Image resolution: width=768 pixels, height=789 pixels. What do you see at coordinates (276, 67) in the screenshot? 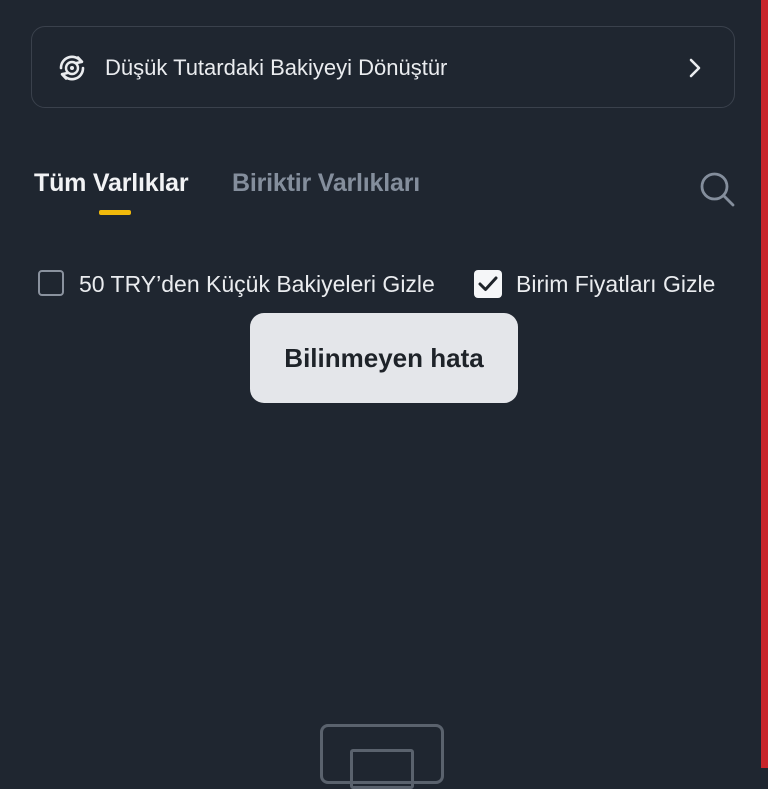
I see `convert-card-label: Düşük Tutardaki Bakiyeyi Dönüştür` at bounding box center [276, 67].